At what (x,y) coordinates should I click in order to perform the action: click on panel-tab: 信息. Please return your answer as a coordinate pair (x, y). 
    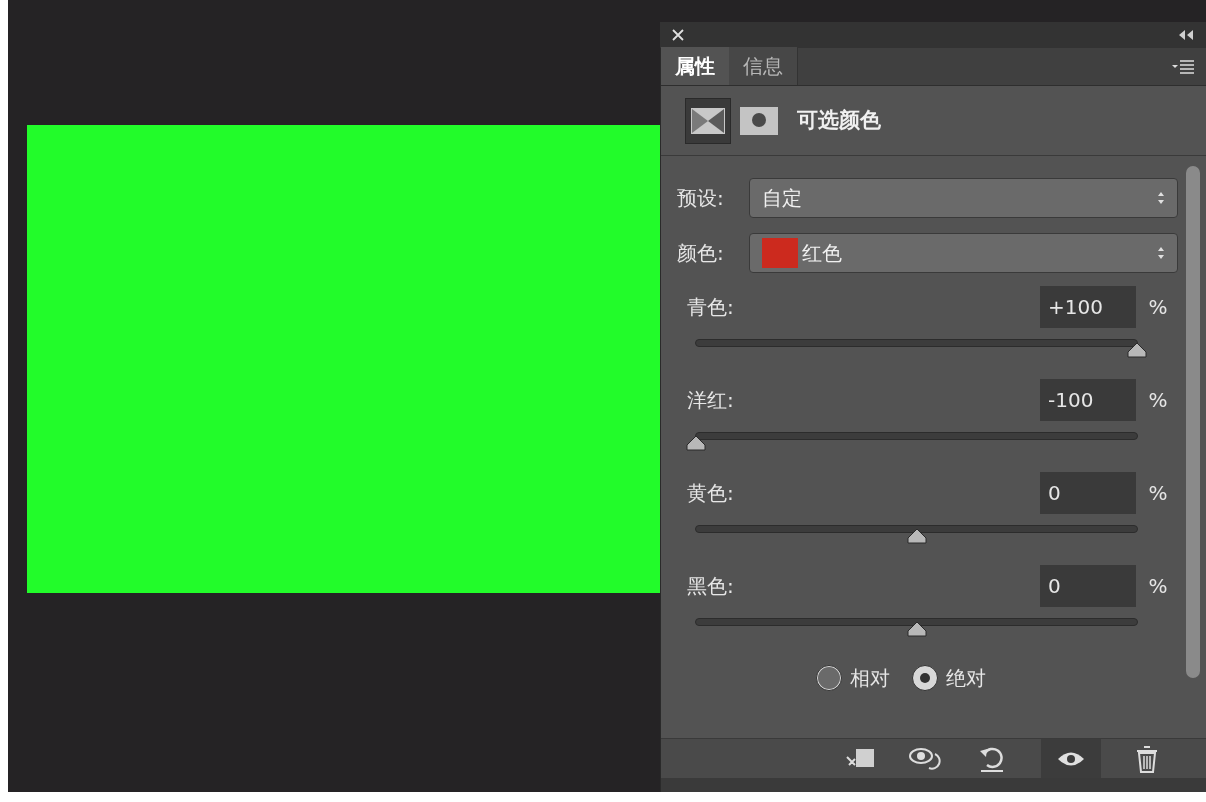
    Looking at the image, I should click on (763, 66).